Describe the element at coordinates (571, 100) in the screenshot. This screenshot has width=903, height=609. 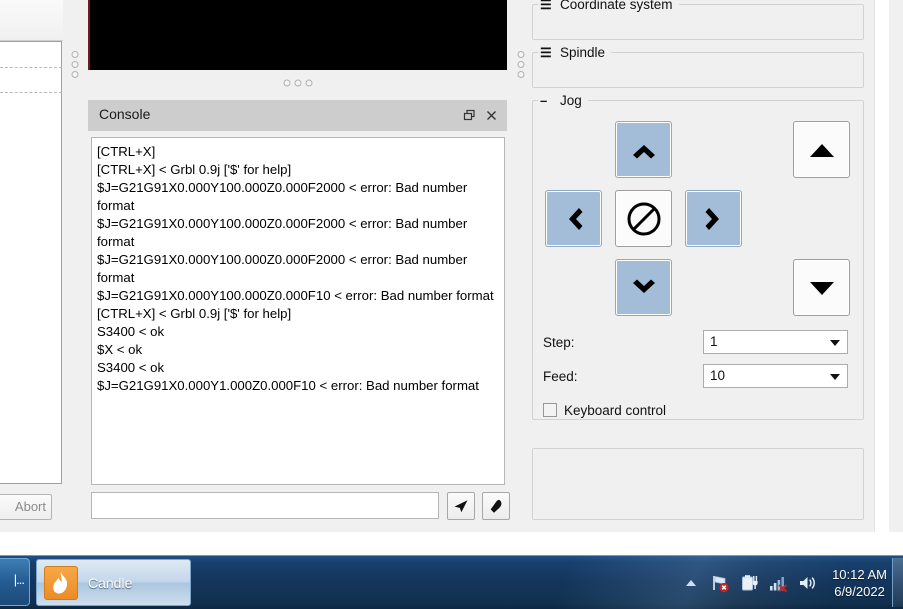
I see `group-title: Jog` at that location.